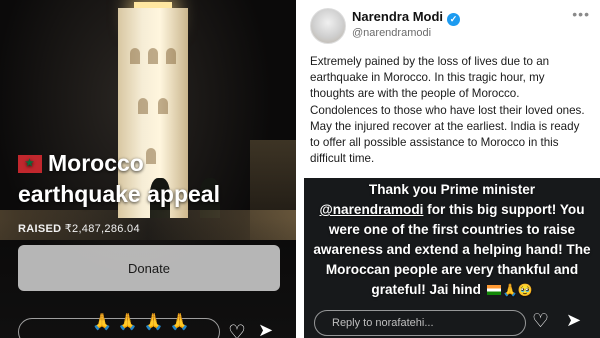 The image size is (600, 338). What do you see at coordinates (300, 169) in the screenshot?
I see `panel-divider` at bounding box center [300, 169].